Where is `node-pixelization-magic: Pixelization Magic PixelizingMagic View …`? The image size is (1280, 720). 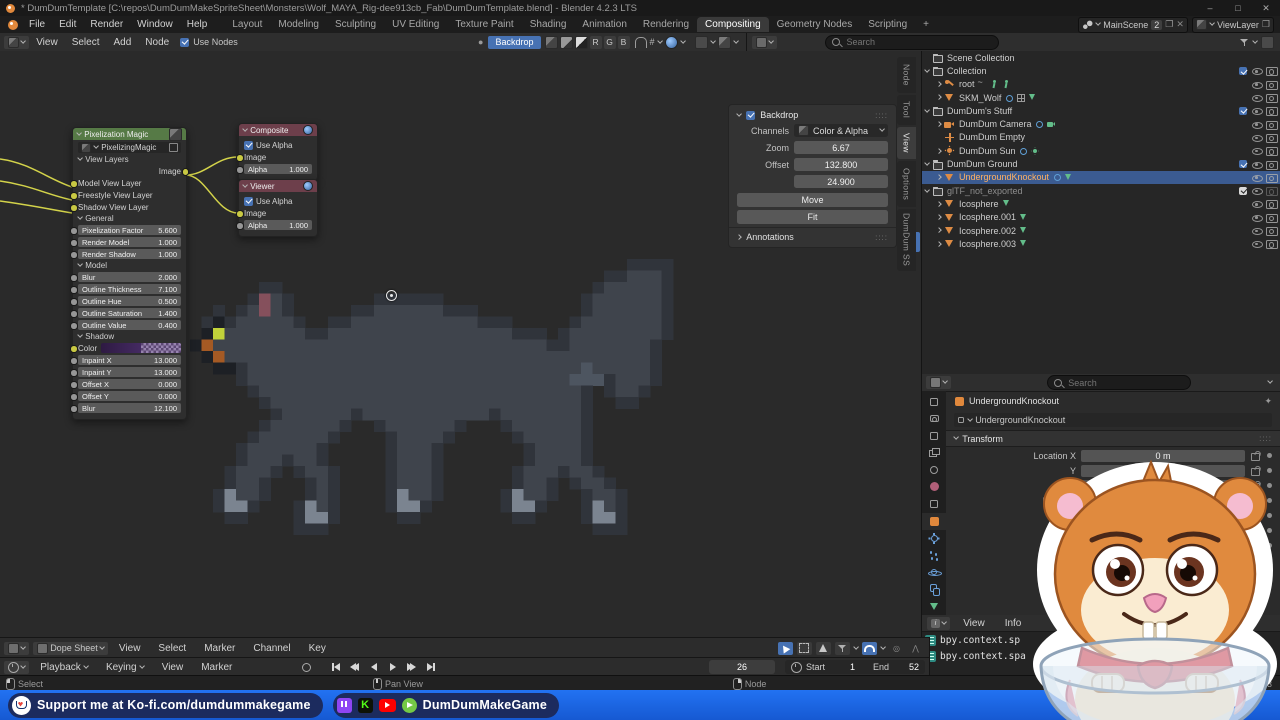 node-pixelization-magic: Pixelization Magic PixelizingMagic View … is located at coordinates (129, 273).